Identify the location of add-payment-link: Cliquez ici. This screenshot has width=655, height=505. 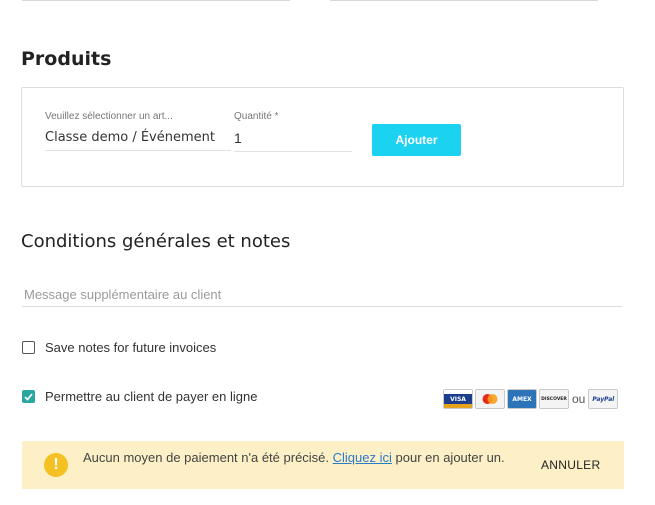
(362, 457).